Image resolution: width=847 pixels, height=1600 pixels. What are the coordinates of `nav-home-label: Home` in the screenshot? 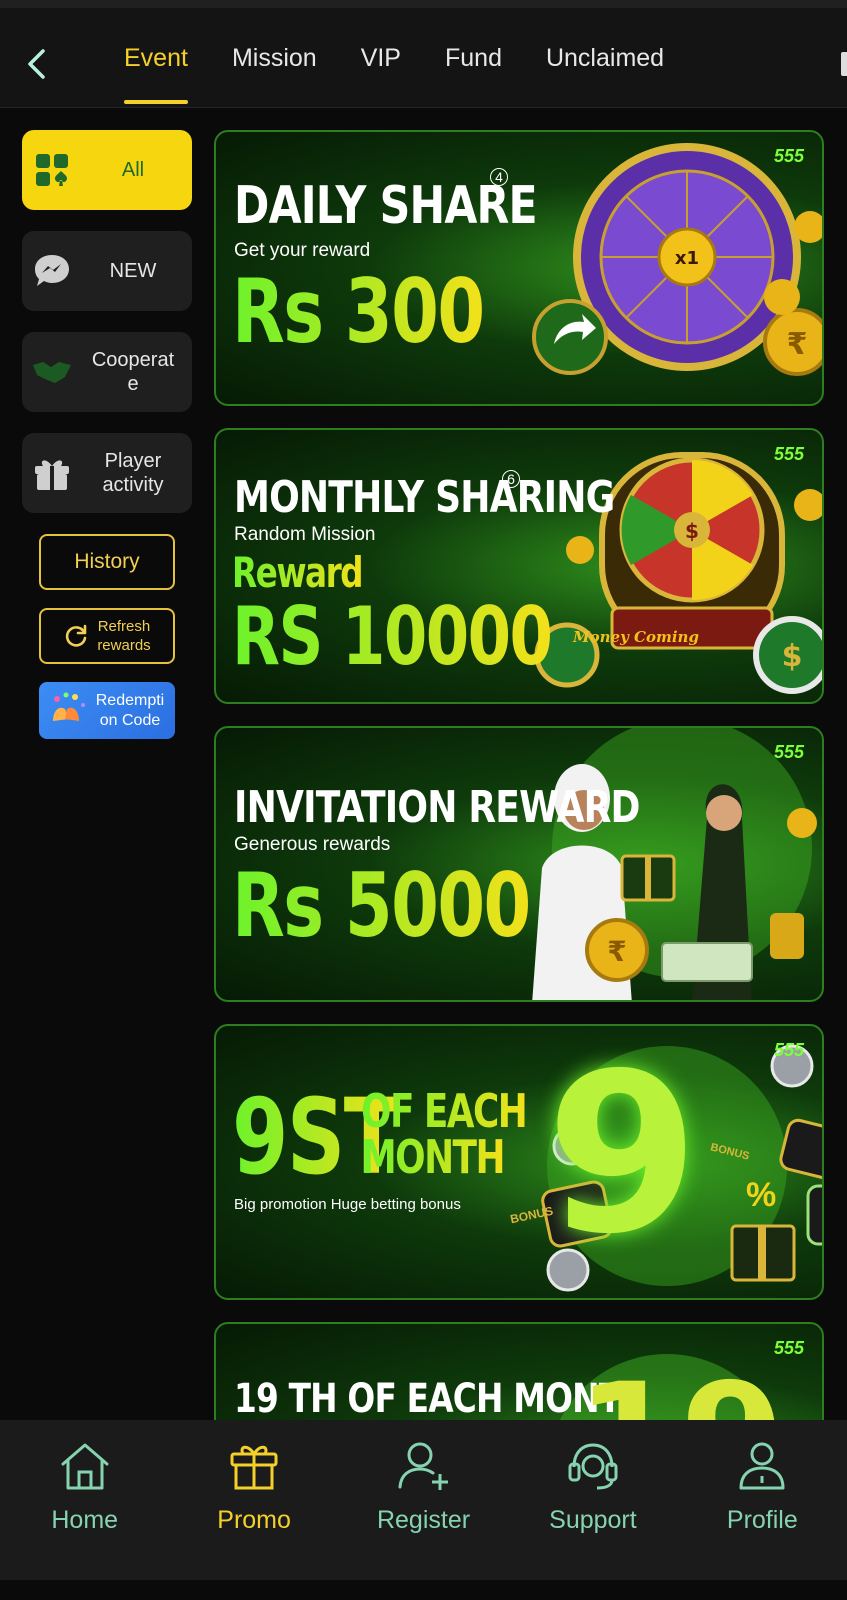 It's located at (85, 1520).